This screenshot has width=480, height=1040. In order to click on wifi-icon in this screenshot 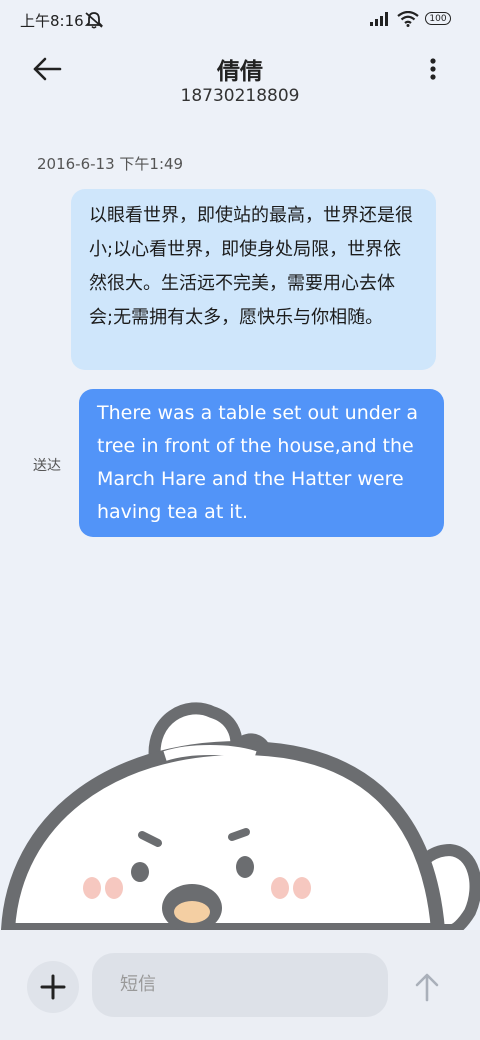, I will do `click(408, 19)`.